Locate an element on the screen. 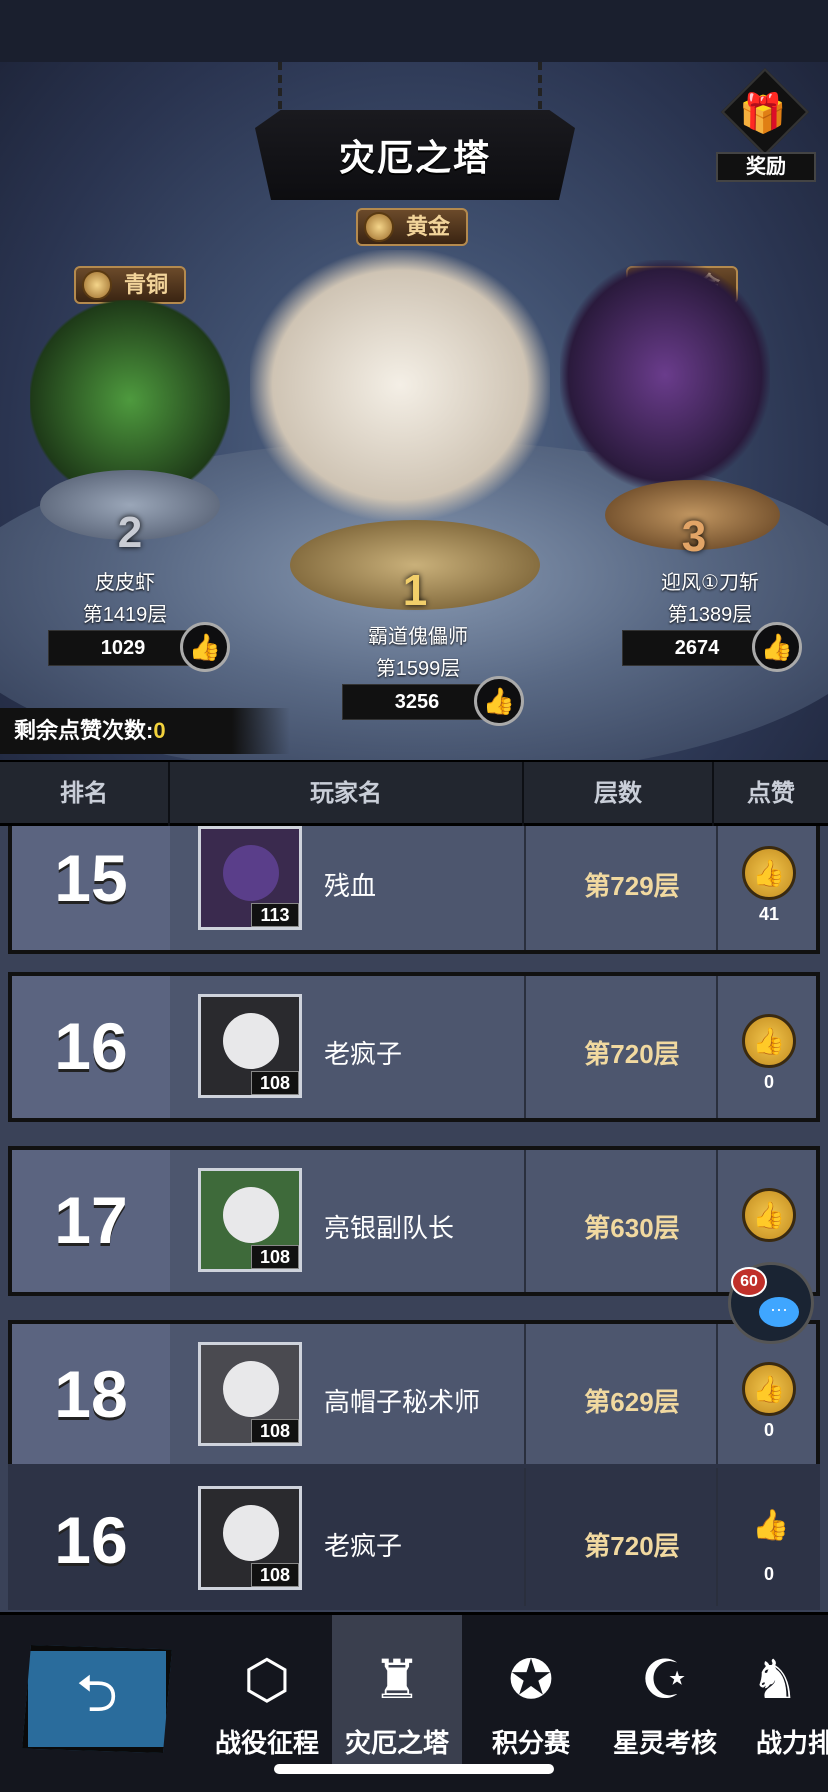 This screenshot has width=828, height=1792. table-row: 17 108 亮银副队长 第630层 👍 is located at coordinates (414, 1221).